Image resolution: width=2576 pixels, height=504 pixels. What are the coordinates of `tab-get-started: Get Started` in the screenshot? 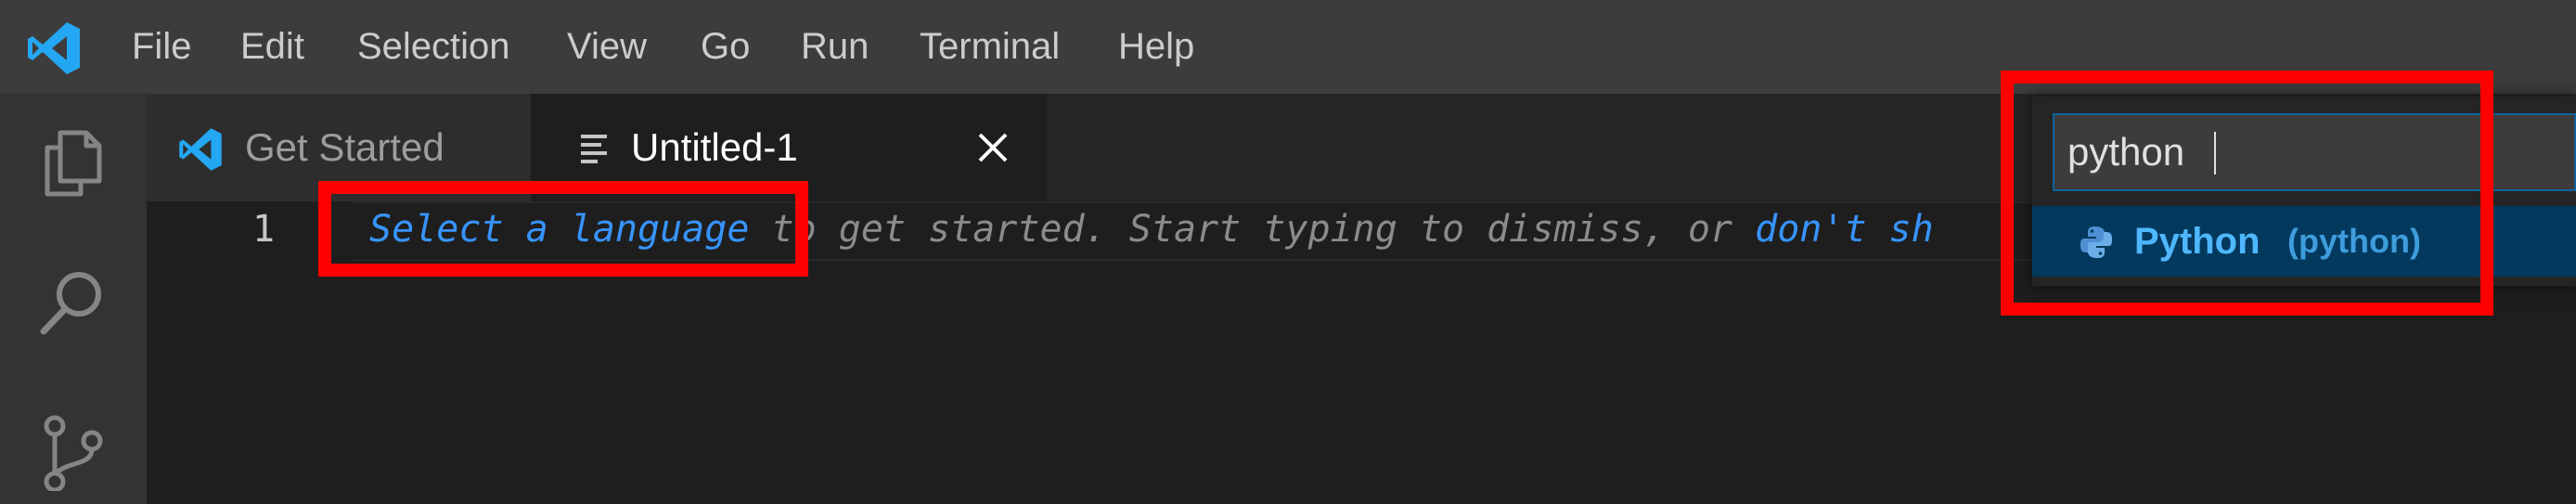 It's located at (339, 147).